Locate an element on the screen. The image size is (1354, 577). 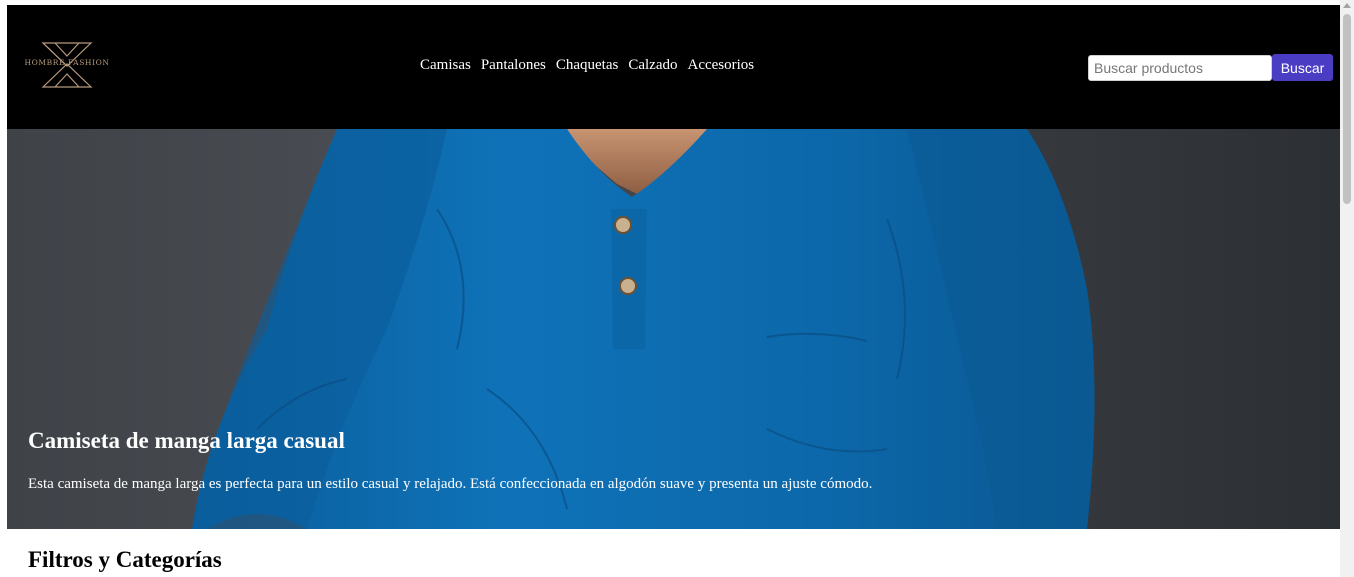
logo-text: HOMBRE FASHION is located at coordinates (67, 62).